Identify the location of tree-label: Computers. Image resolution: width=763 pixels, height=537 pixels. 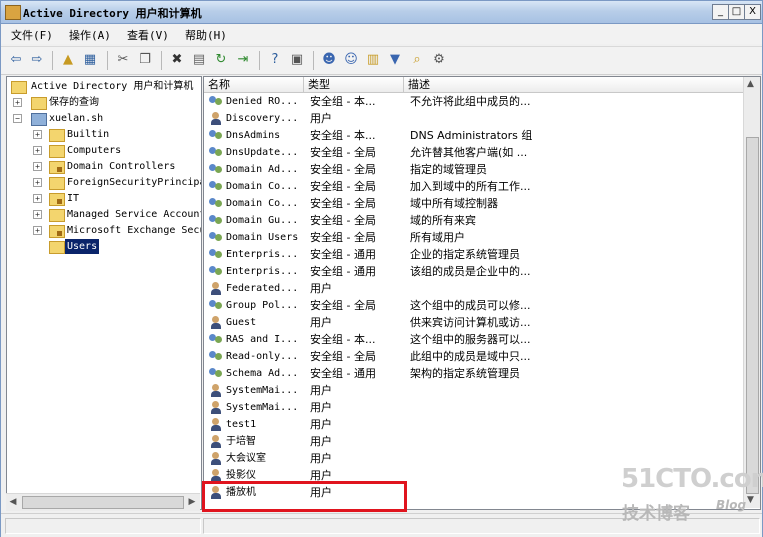
(94, 150).